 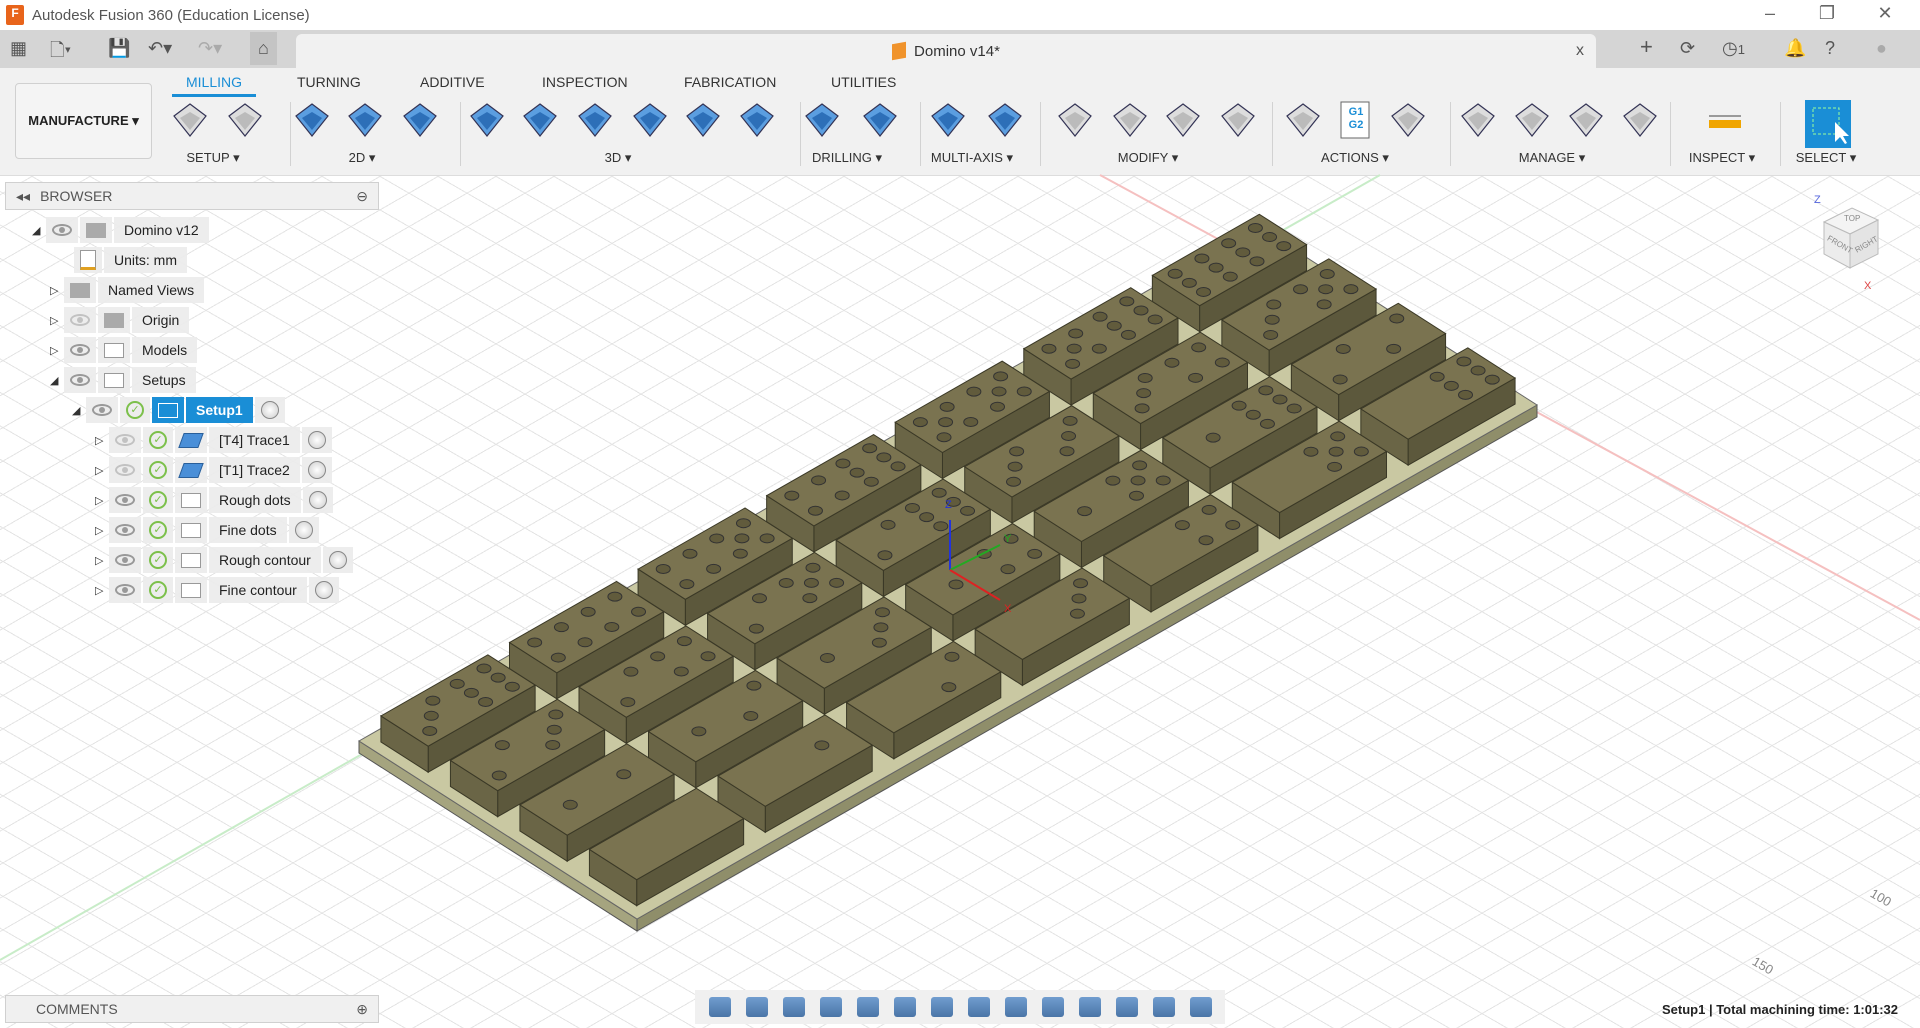 What do you see at coordinates (867, 1007) in the screenshot?
I see `zoom-window-icon` at bounding box center [867, 1007].